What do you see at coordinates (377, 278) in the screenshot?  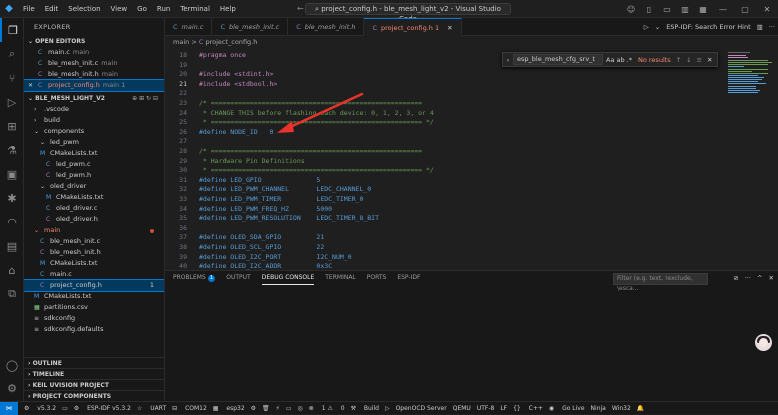 I see `tab-ports: PORTS` at bounding box center [377, 278].